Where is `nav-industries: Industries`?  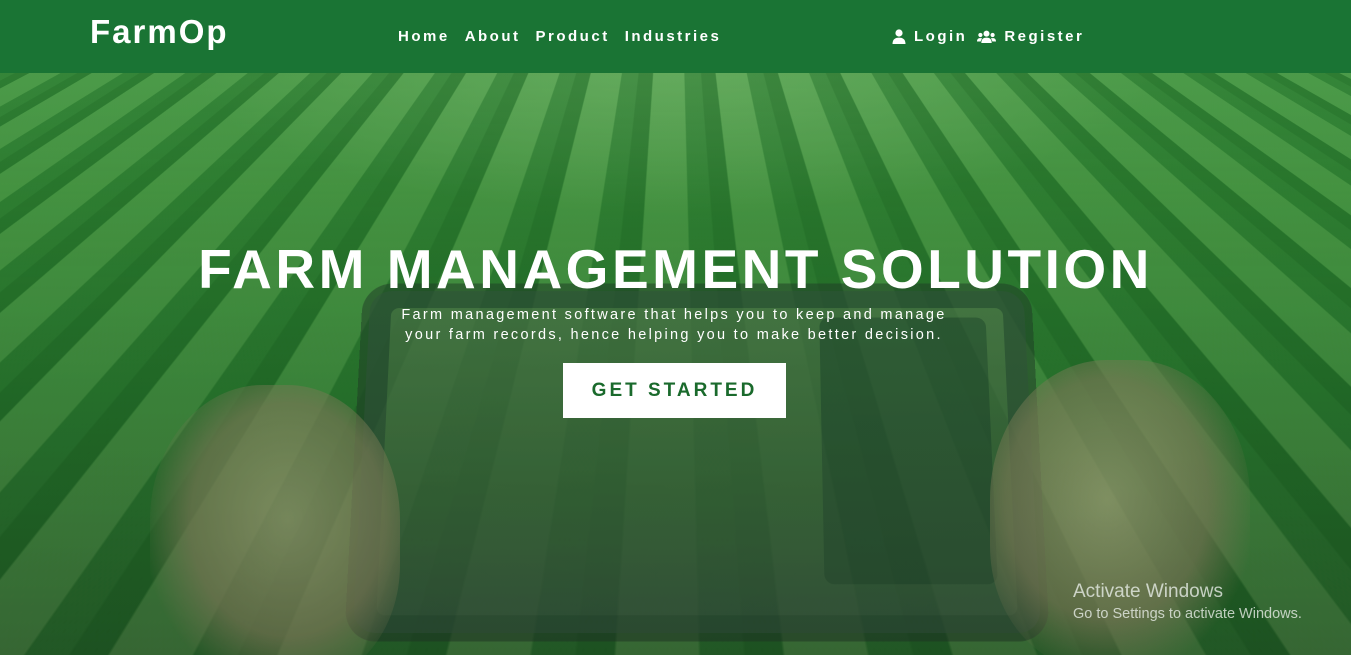 nav-industries: Industries is located at coordinates (673, 36).